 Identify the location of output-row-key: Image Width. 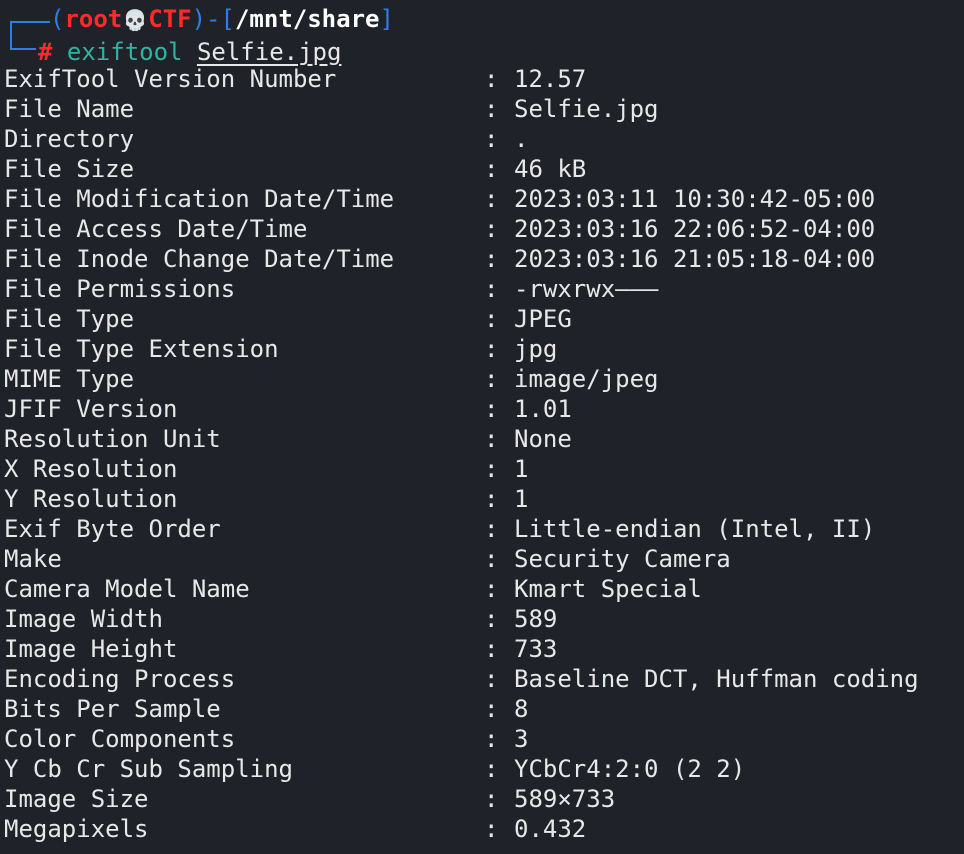
(83, 619).